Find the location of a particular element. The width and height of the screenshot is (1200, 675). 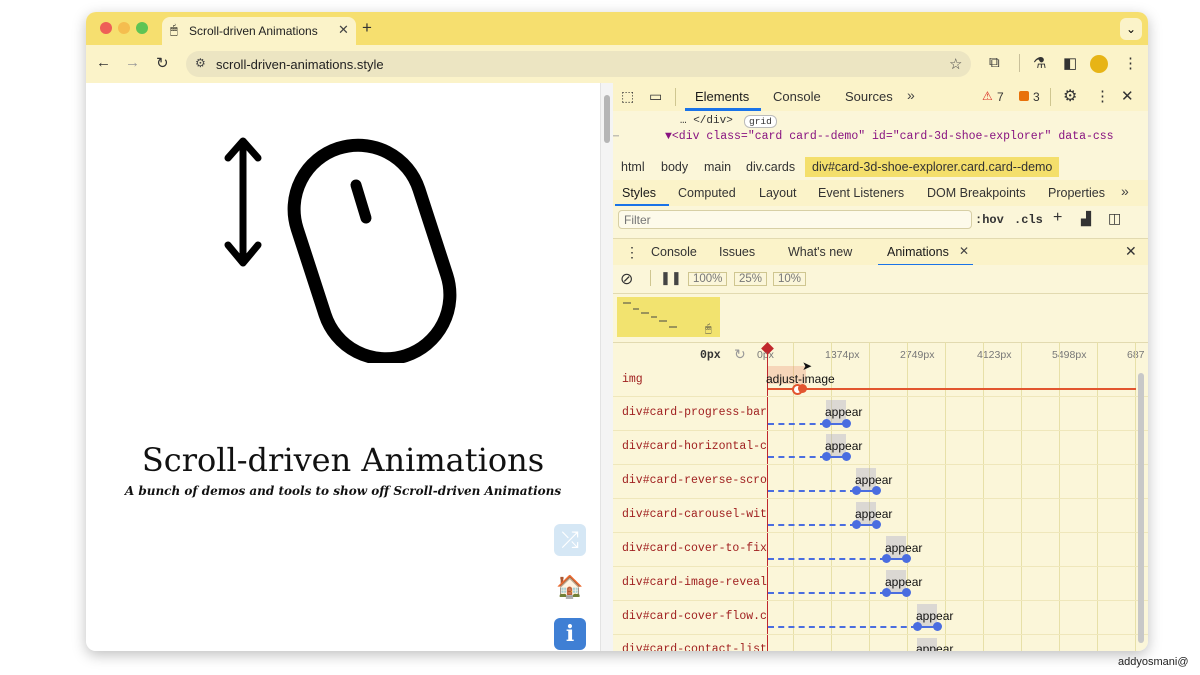

drawer-tab-animations: Animations is located at coordinates (918, 252).